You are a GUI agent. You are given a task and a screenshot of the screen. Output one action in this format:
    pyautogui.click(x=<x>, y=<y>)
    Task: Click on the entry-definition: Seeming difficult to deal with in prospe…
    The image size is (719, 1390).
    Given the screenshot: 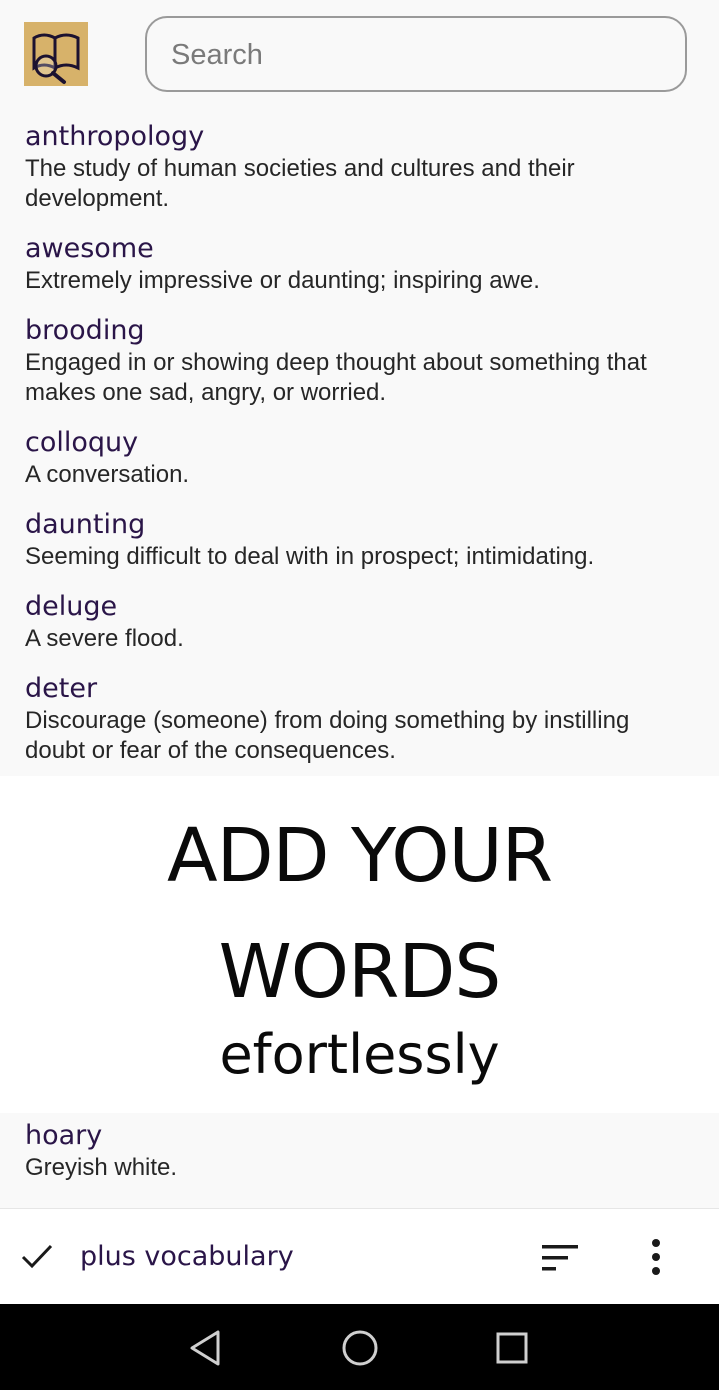 What is the action you would take?
    pyautogui.click(x=310, y=556)
    